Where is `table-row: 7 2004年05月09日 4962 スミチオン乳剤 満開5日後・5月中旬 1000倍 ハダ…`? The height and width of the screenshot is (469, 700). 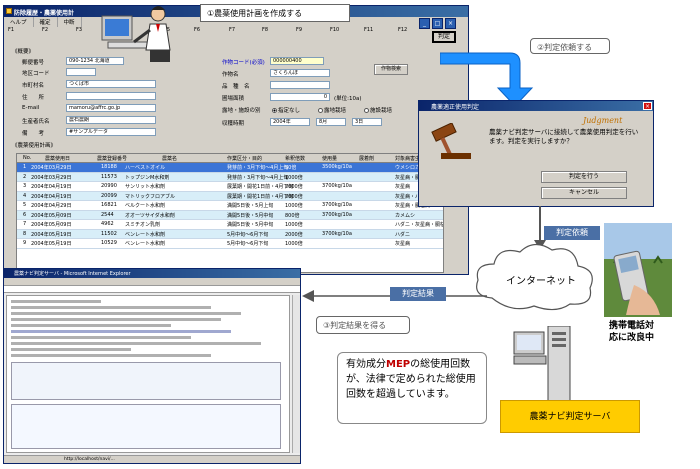
table-row: 7 2004年05月09日 4962 スミチオン乳剤 満開5日後・5月中旬 1000倍 ハダ… is located at coordinates (230, 225).